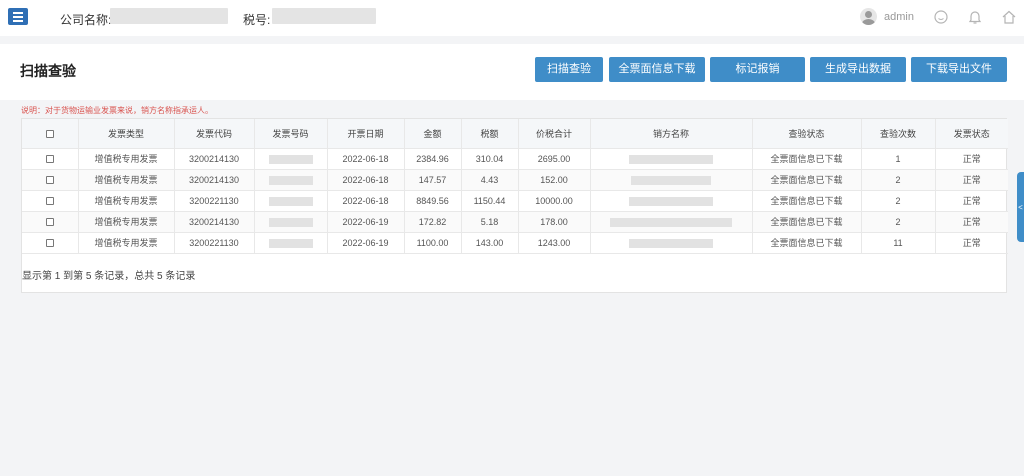  Describe the element at coordinates (490, 201) in the screenshot. I see `cell-tax: 1150.44` at that location.